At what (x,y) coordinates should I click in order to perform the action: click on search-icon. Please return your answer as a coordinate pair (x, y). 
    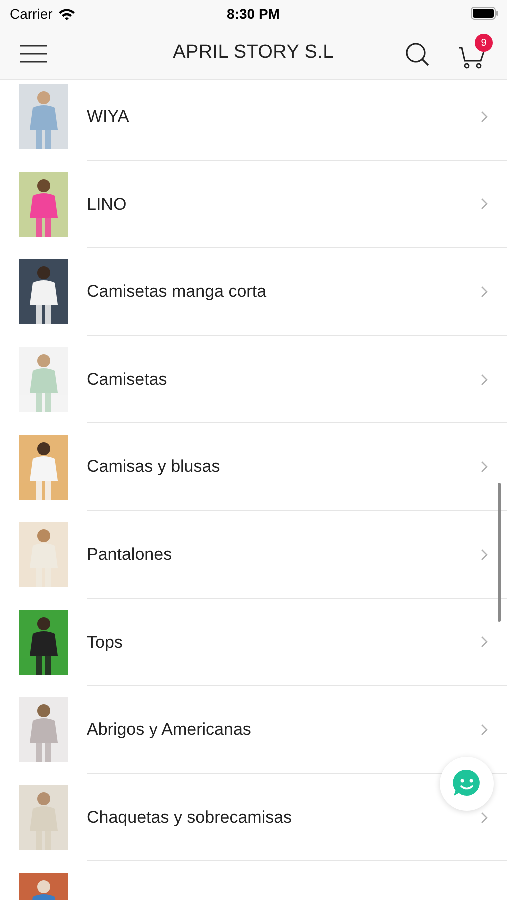
    Looking at the image, I should click on (418, 55).